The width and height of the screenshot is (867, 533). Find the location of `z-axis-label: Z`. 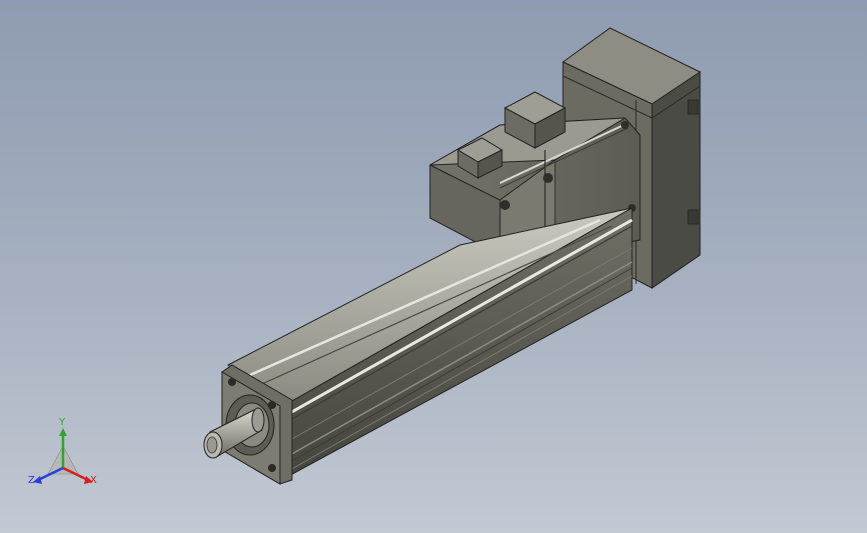

z-axis-label: Z is located at coordinates (31, 480).